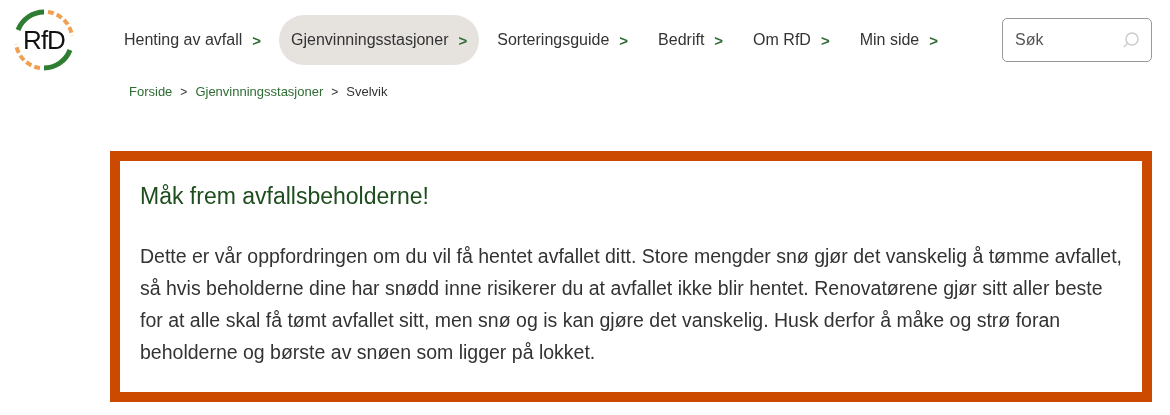 Image resolution: width=1170 pixels, height=415 pixels. What do you see at coordinates (151, 91) in the screenshot?
I see `breadcrumb-link: Forside` at bounding box center [151, 91].